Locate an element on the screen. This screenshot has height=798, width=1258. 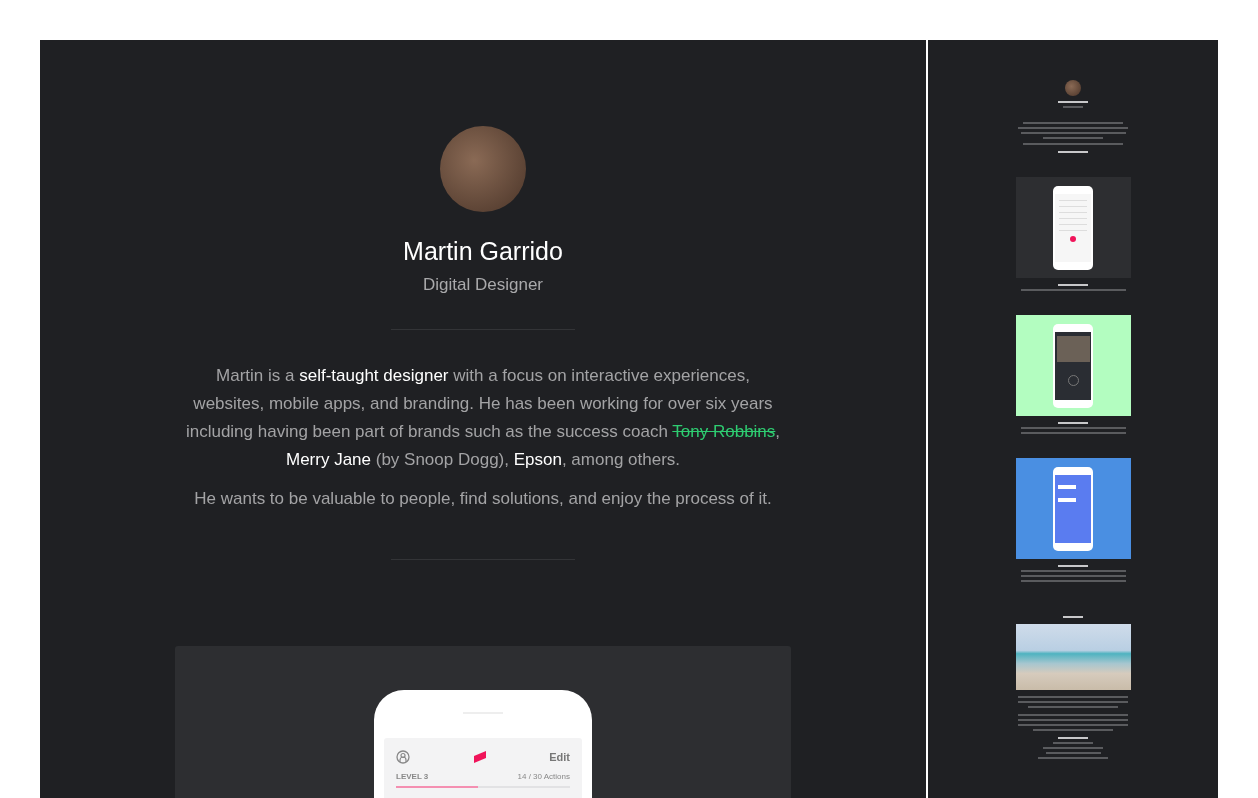
user-icon is located at coordinates (403, 757).